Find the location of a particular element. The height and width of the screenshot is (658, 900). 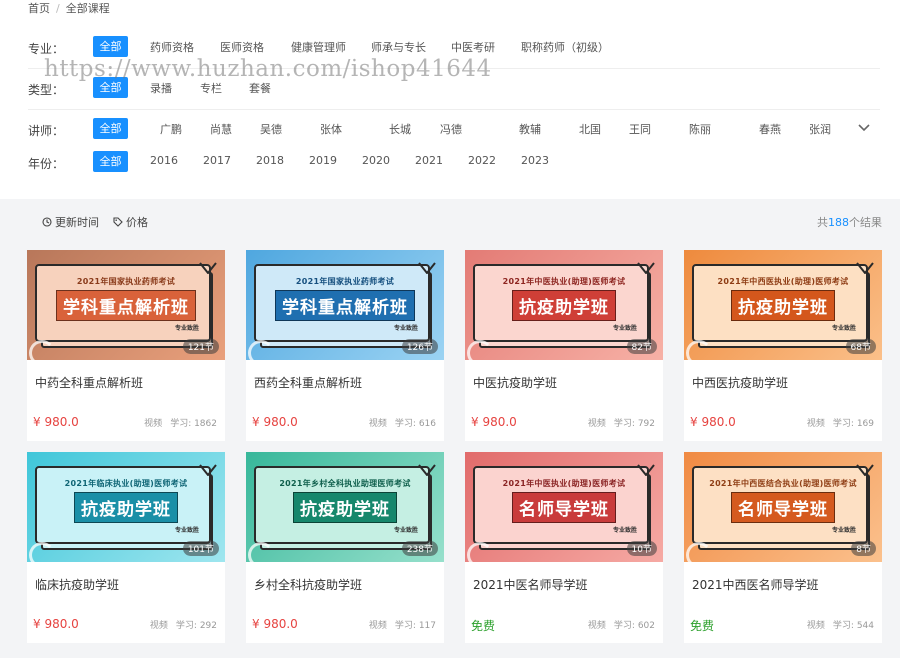

filter-teacher-option: 春燕 is located at coordinates (770, 129).